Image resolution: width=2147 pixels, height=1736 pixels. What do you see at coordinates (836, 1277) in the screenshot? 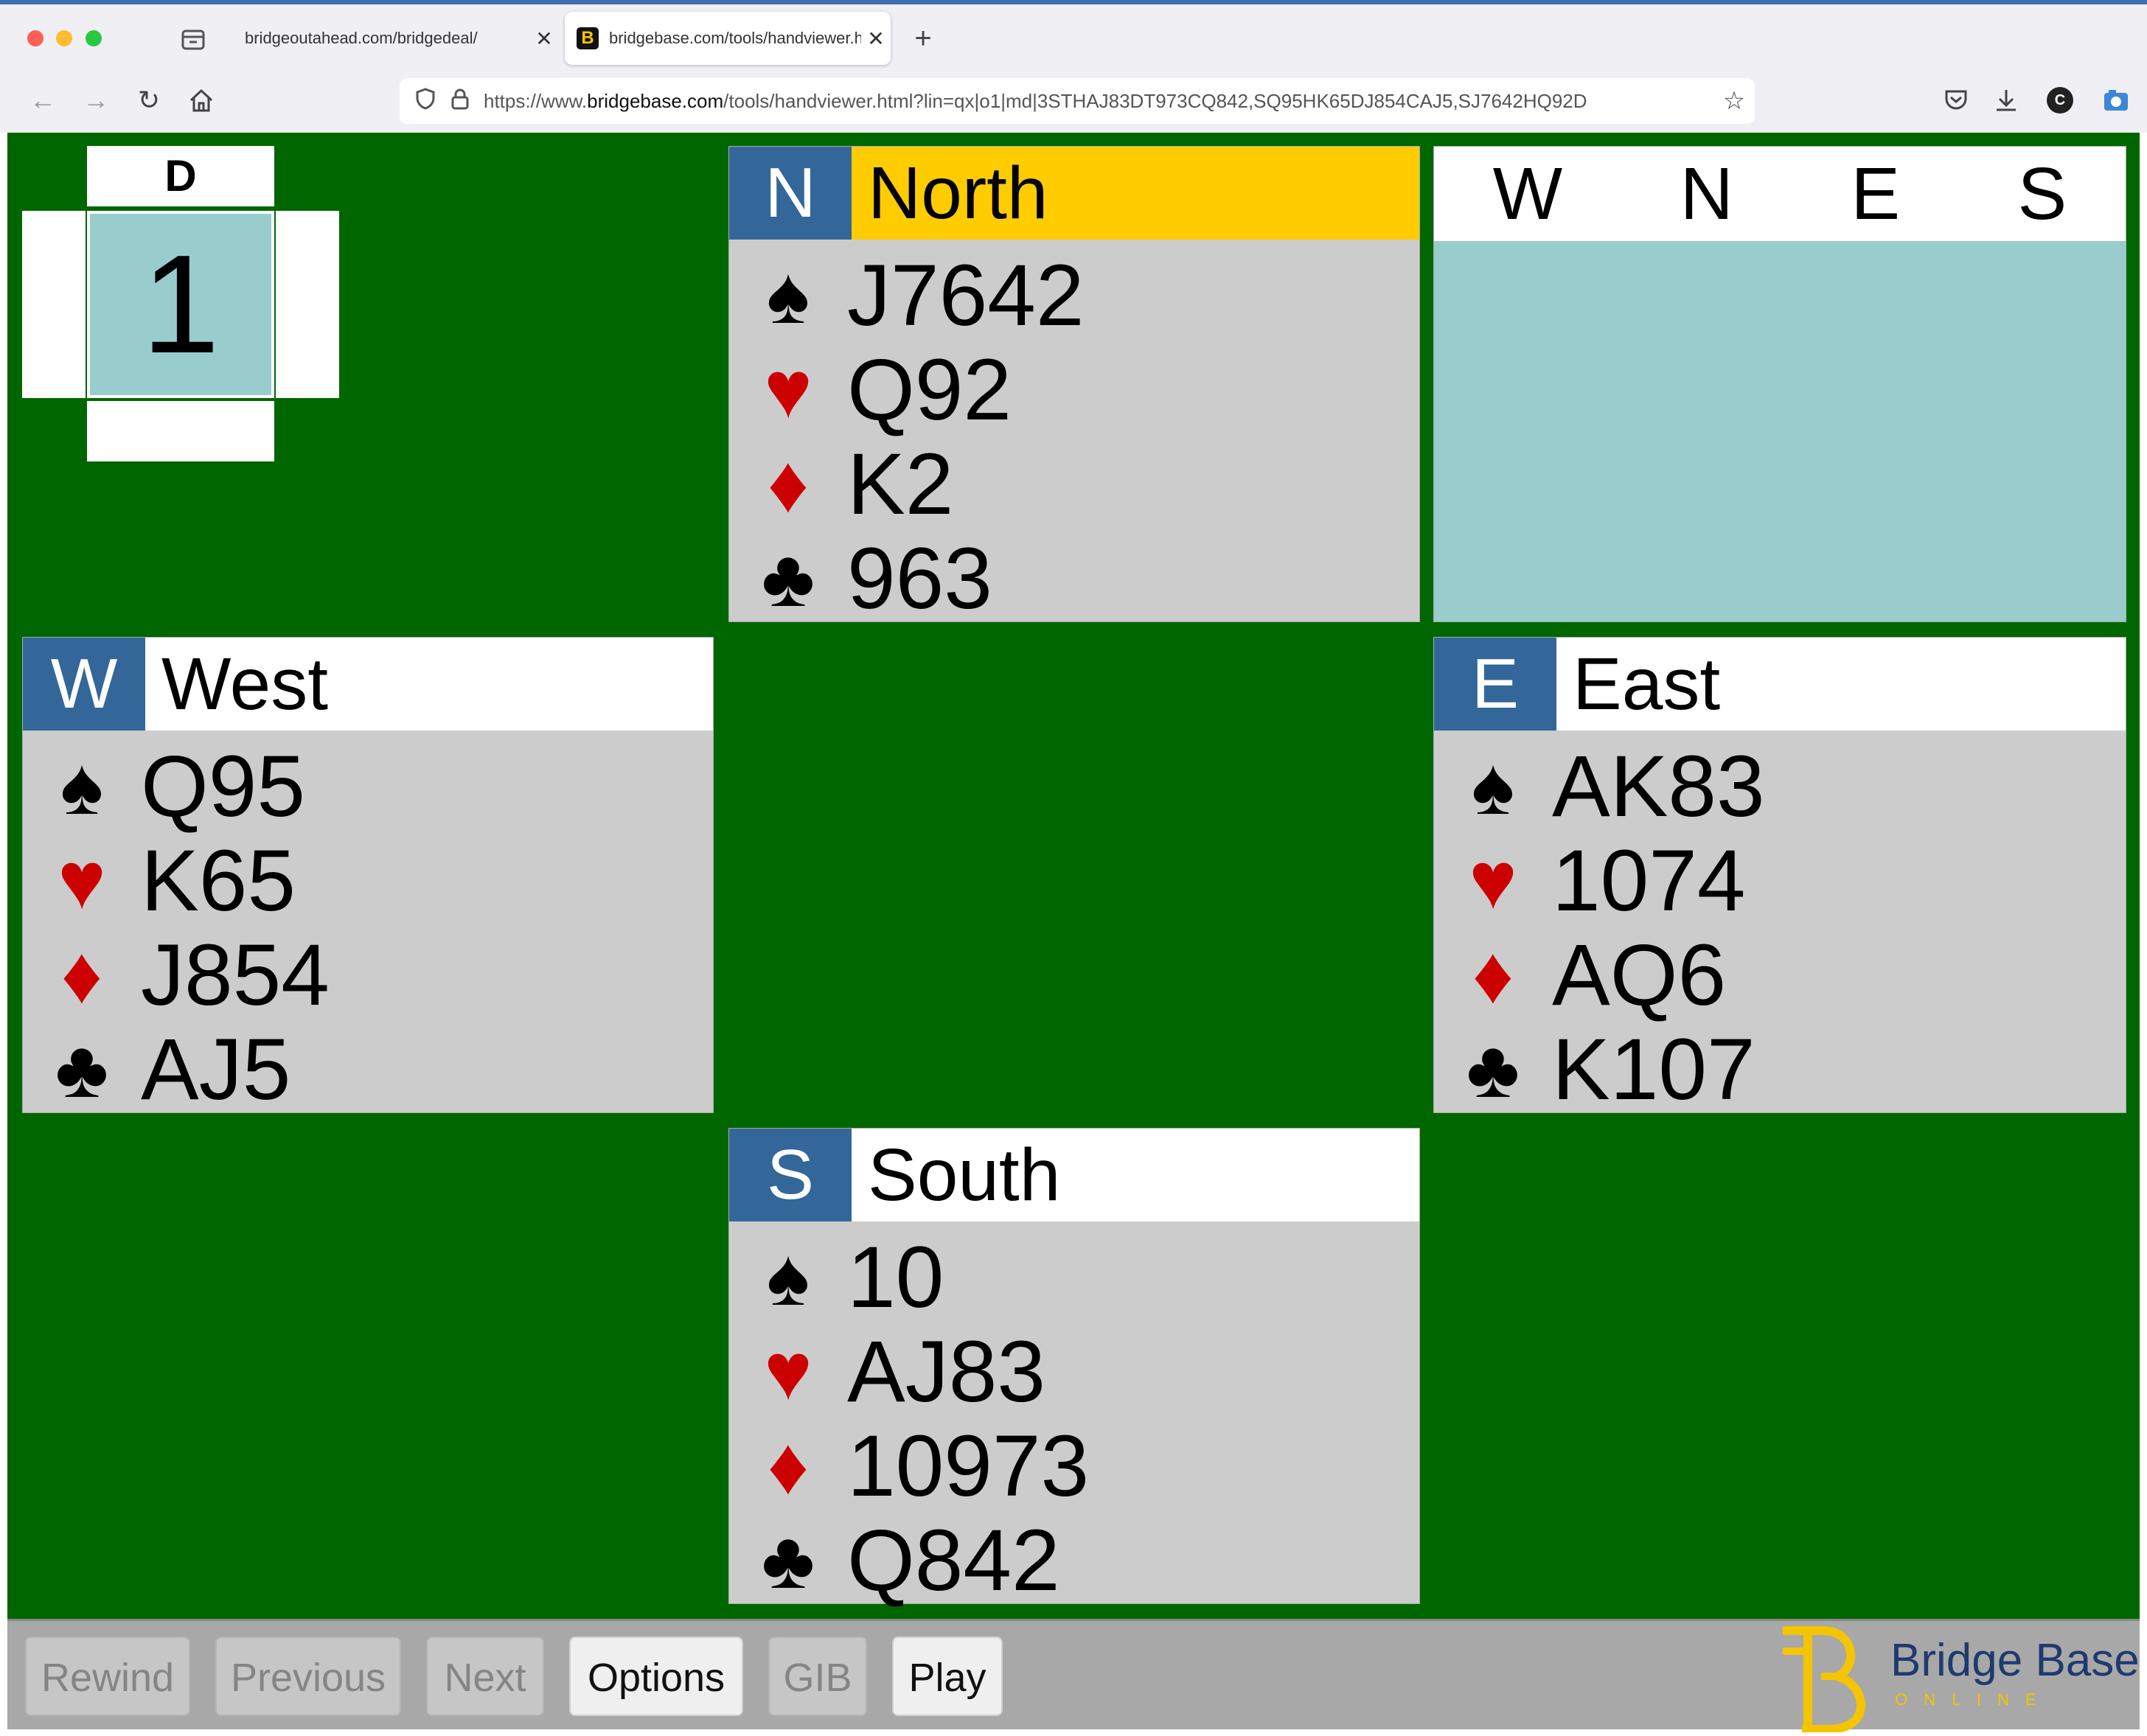
I see `spade-holding: ♠ 10` at bounding box center [836, 1277].